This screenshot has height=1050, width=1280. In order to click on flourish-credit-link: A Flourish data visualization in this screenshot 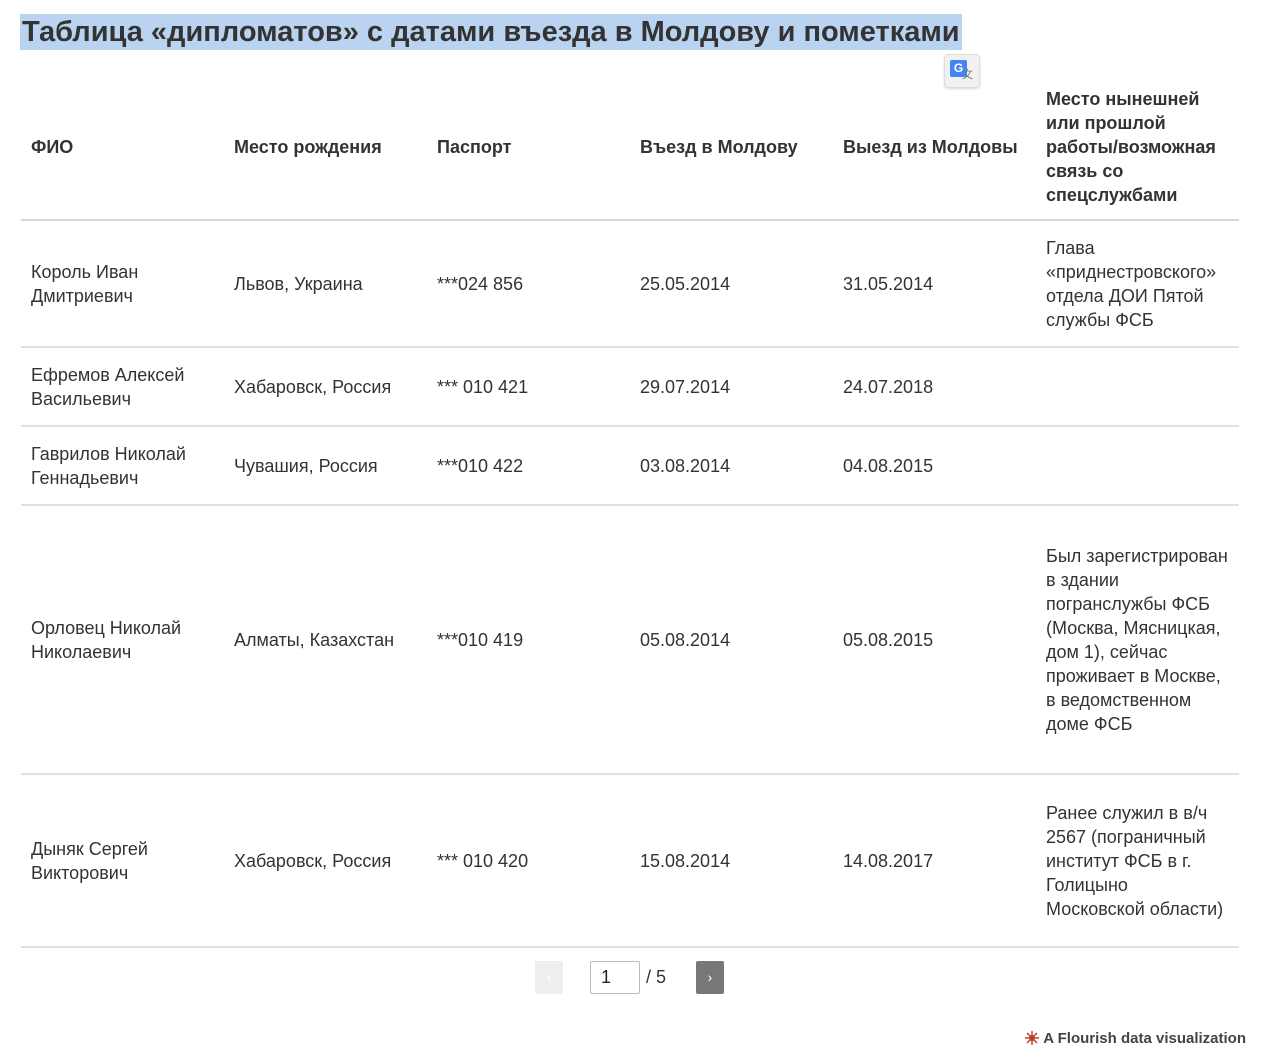, I will do `click(1135, 1038)`.